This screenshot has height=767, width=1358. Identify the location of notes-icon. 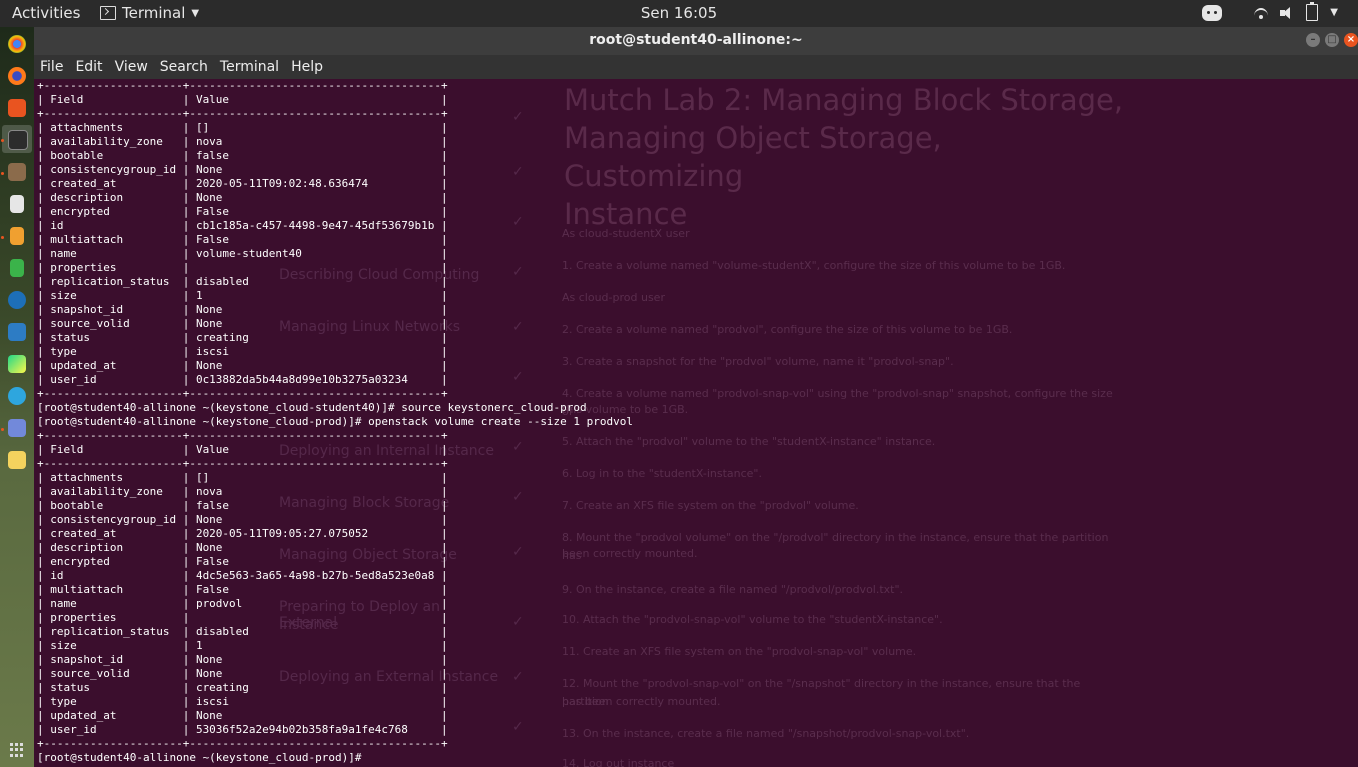
(17, 460).